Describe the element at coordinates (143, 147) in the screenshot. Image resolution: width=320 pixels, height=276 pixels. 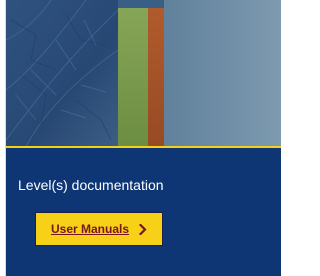
I see `banner-divider` at that location.